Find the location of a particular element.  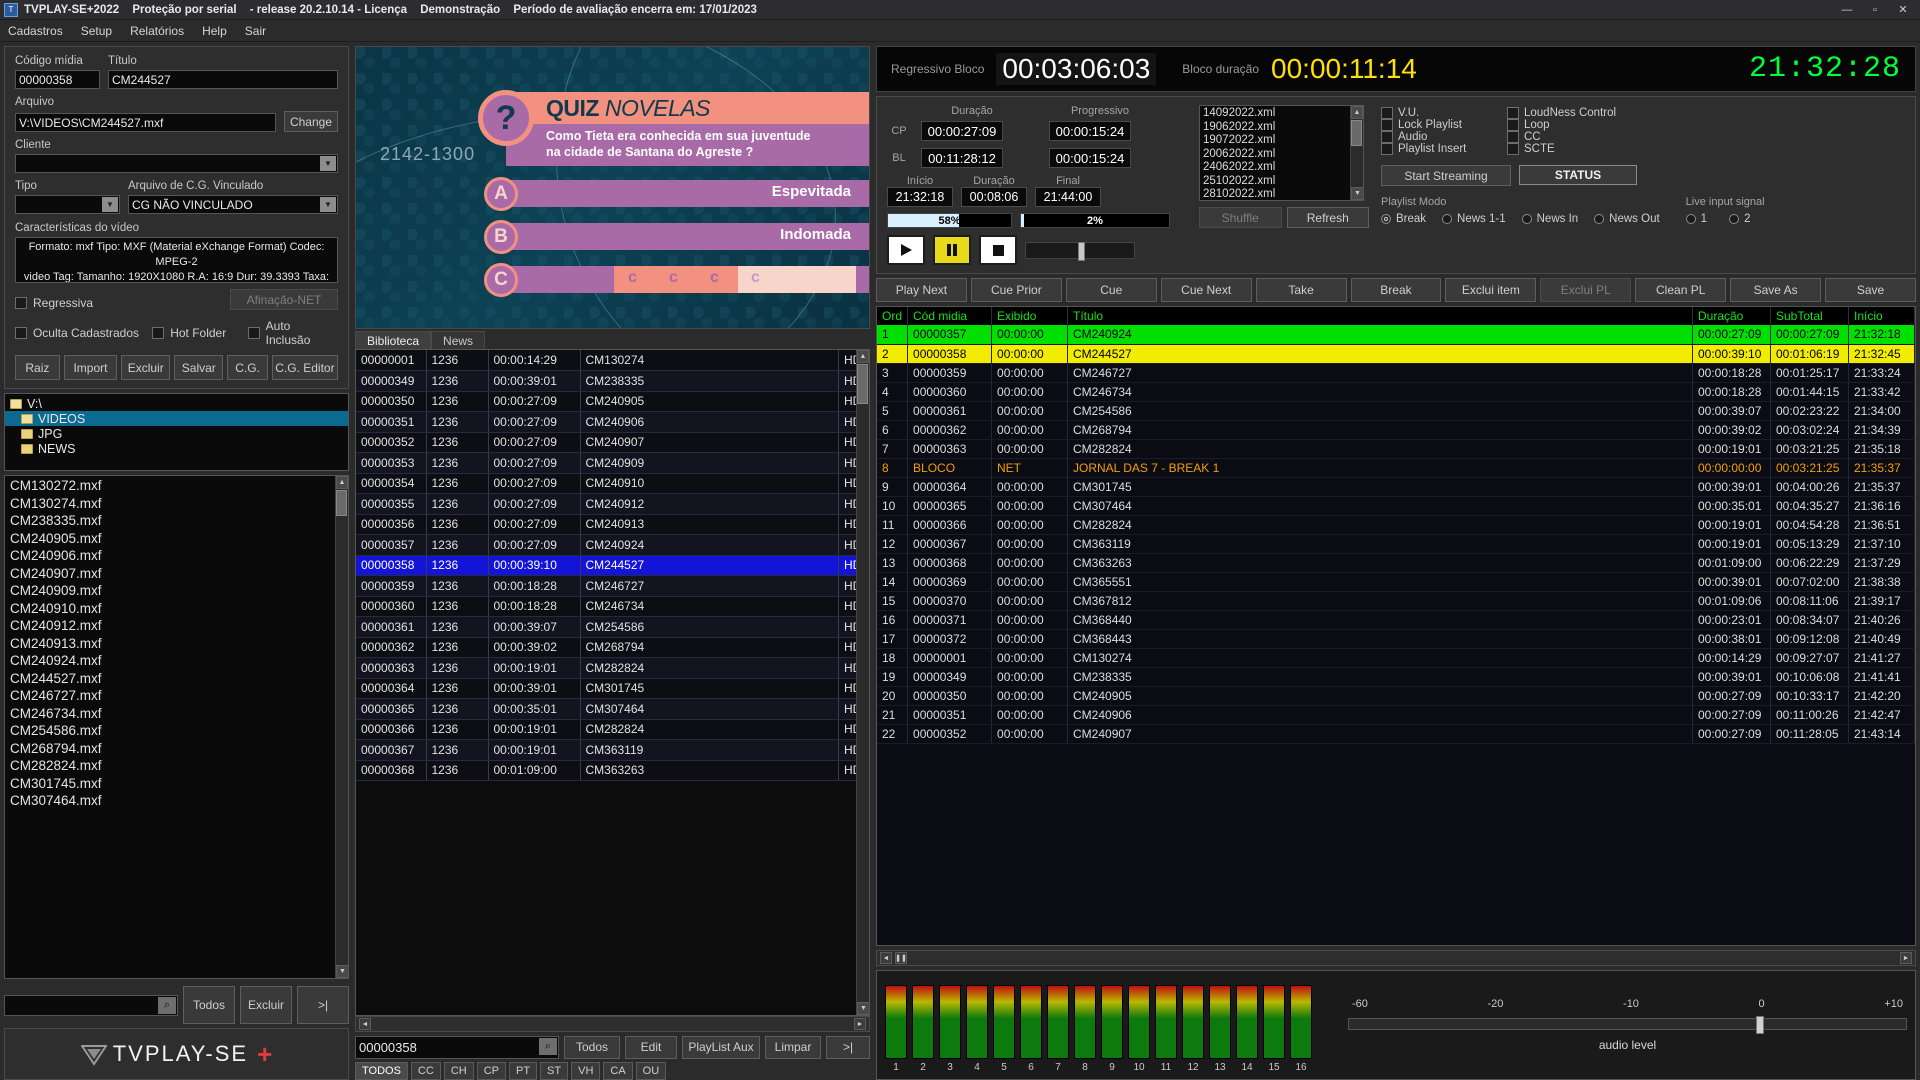

table-row: 00000362 1236 00:00:39:02 CM268794 HD is located at coordinates (612, 647).